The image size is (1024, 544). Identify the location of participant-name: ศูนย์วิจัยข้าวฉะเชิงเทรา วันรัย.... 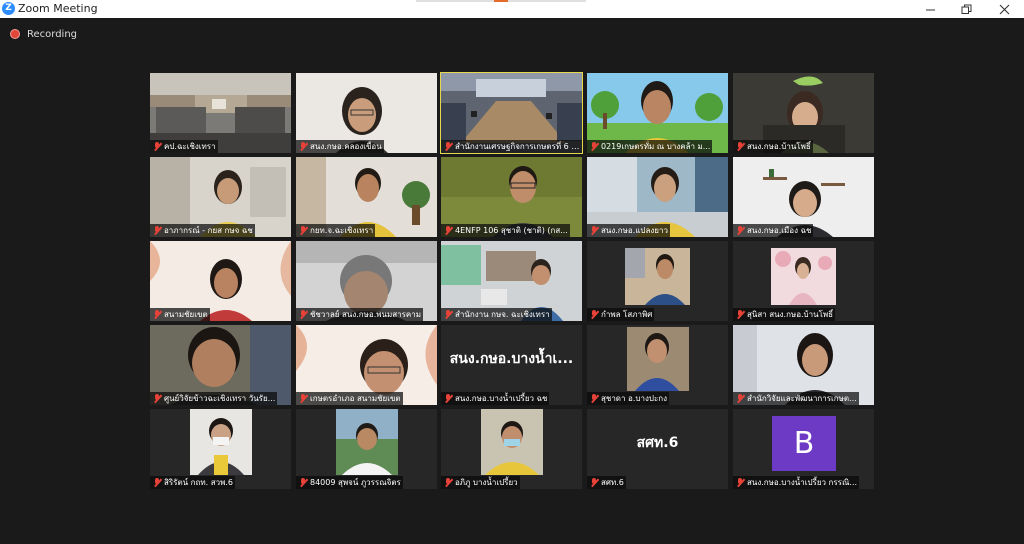
(220, 398).